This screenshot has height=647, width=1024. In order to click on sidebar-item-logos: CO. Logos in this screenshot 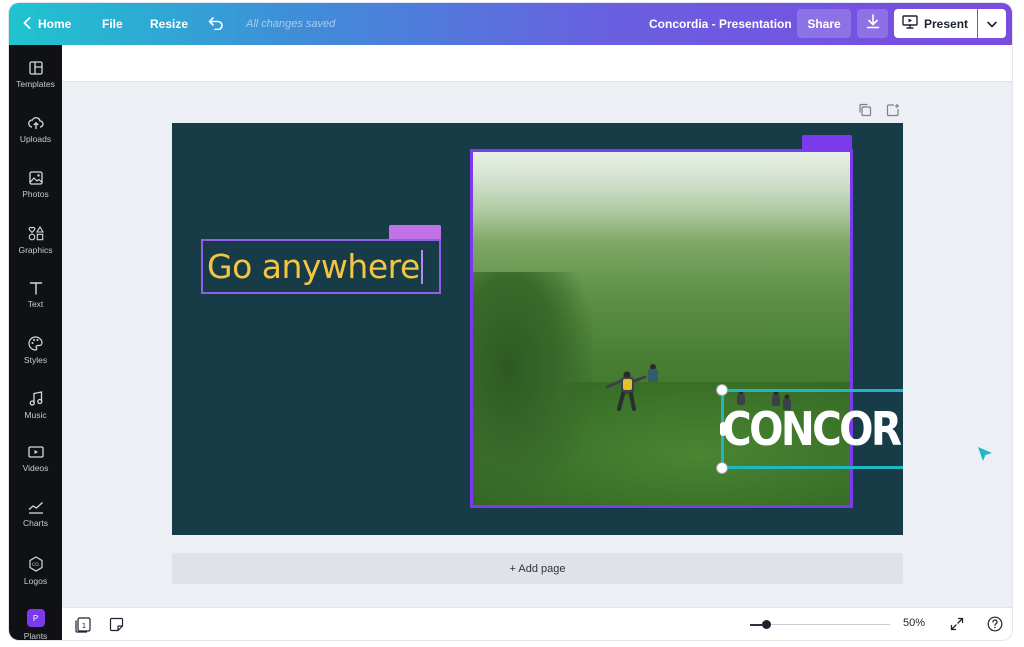, I will do `click(35, 575)`.